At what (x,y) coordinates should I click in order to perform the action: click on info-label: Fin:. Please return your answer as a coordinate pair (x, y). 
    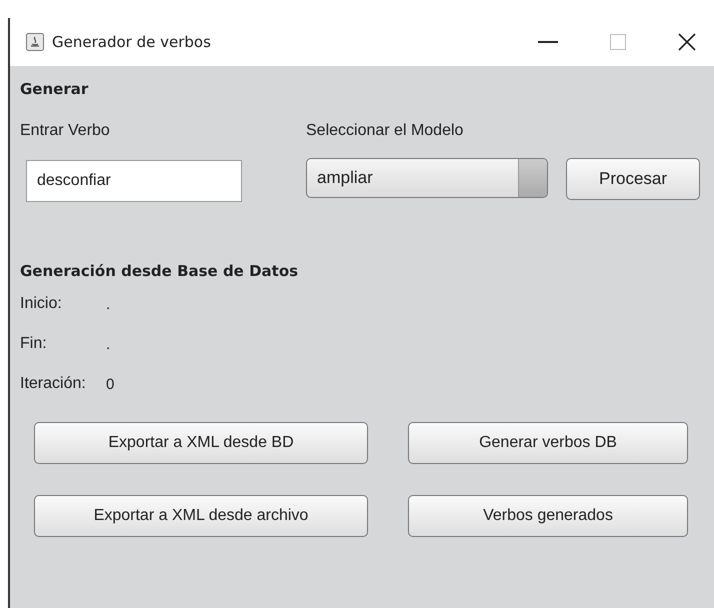
    Looking at the image, I should click on (34, 344).